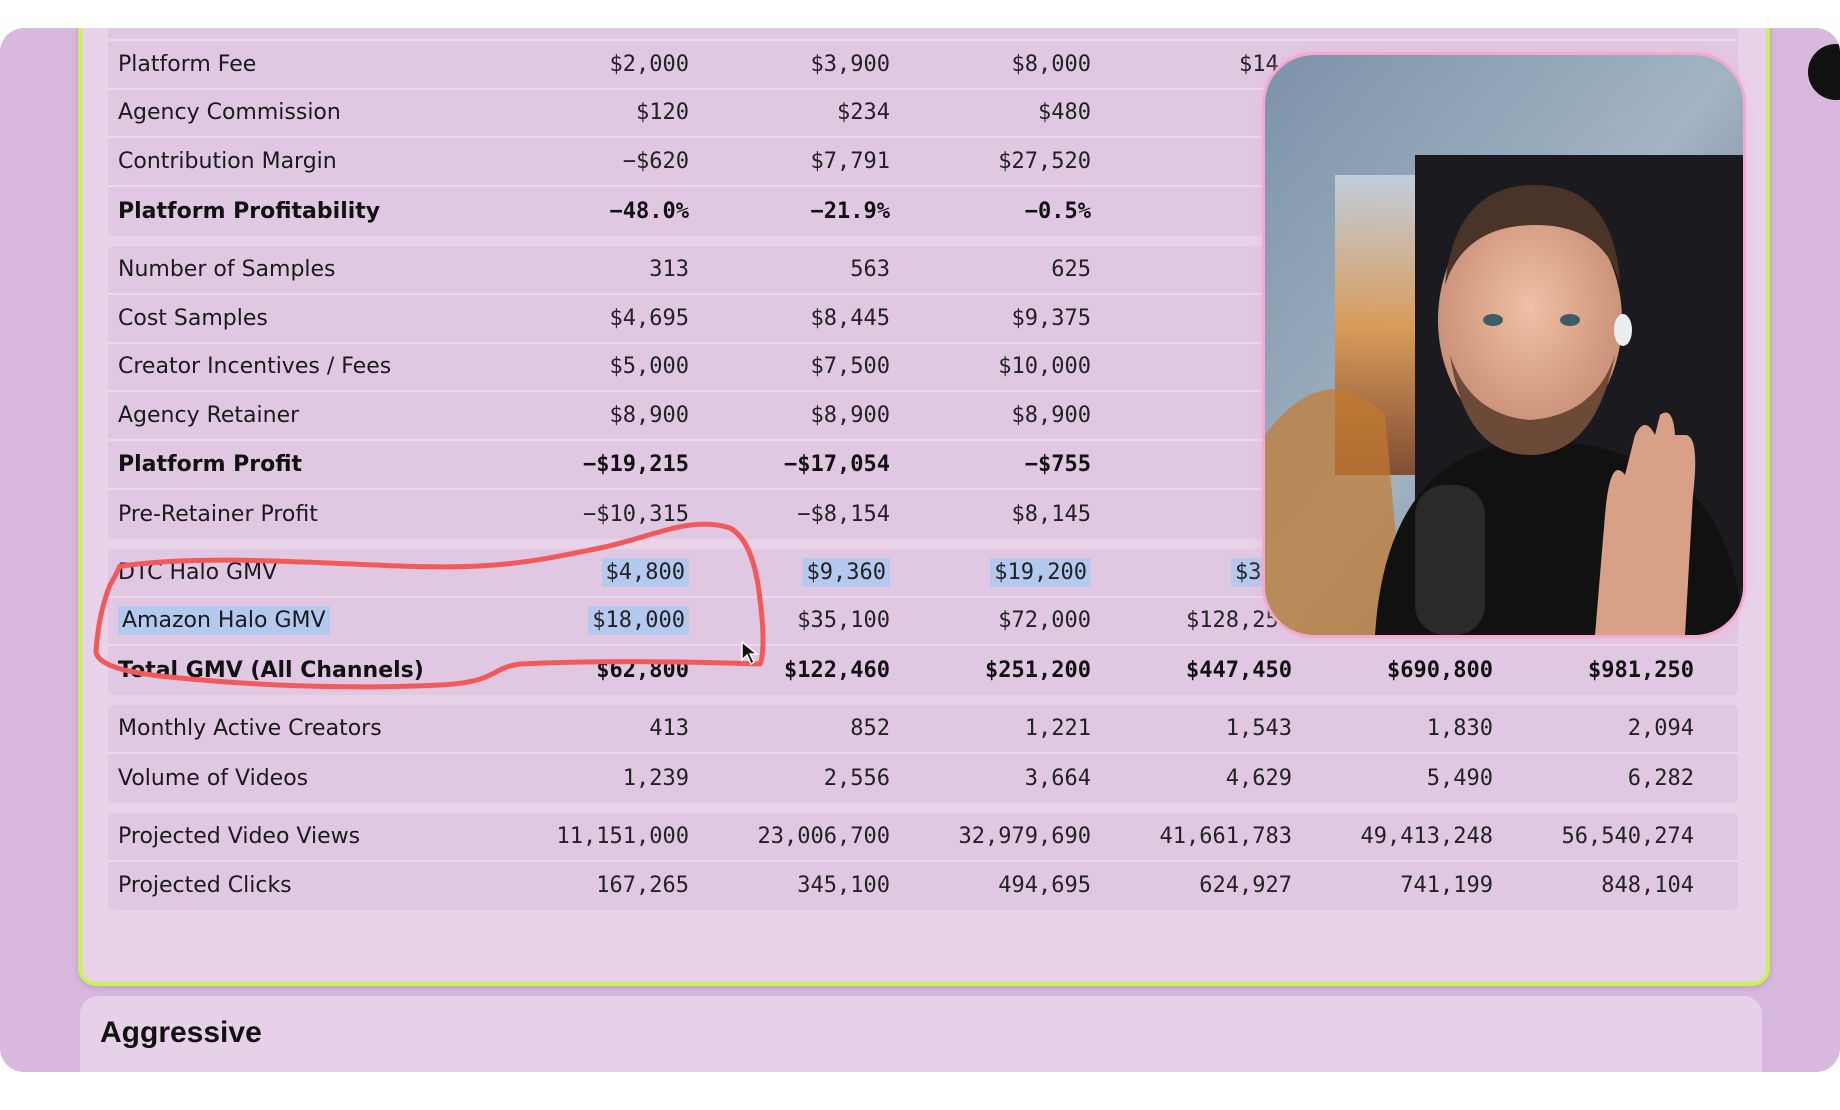 The width and height of the screenshot is (1840, 1110). I want to click on cell-value: 313, so click(669, 269).